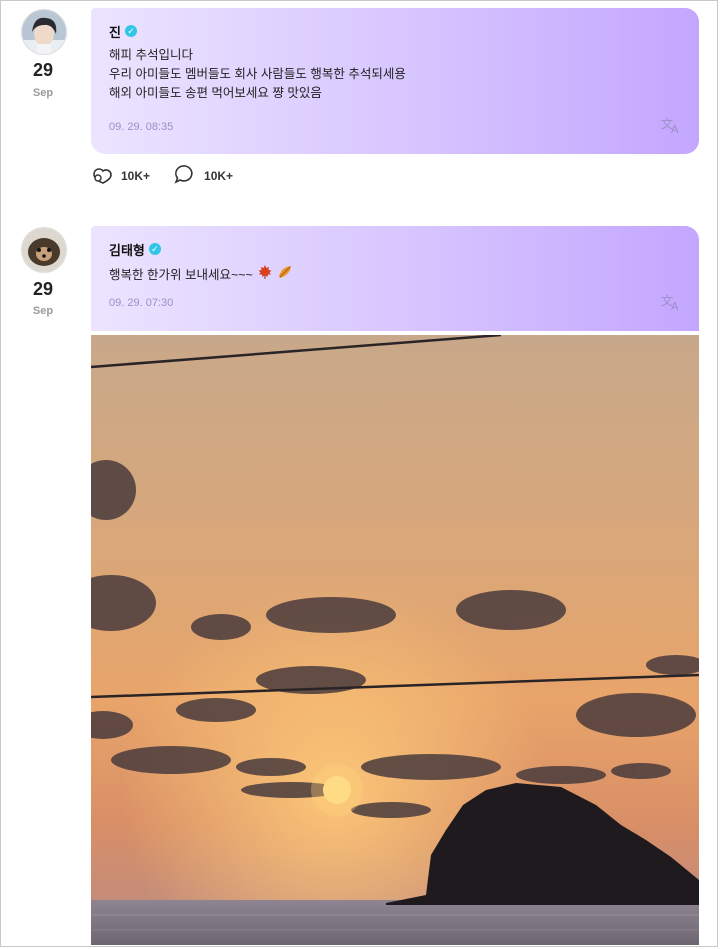 The height and width of the screenshot is (949, 720). What do you see at coordinates (185, 175) in the screenshot?
I see `comment-icon` at bounding box center [185, 175].